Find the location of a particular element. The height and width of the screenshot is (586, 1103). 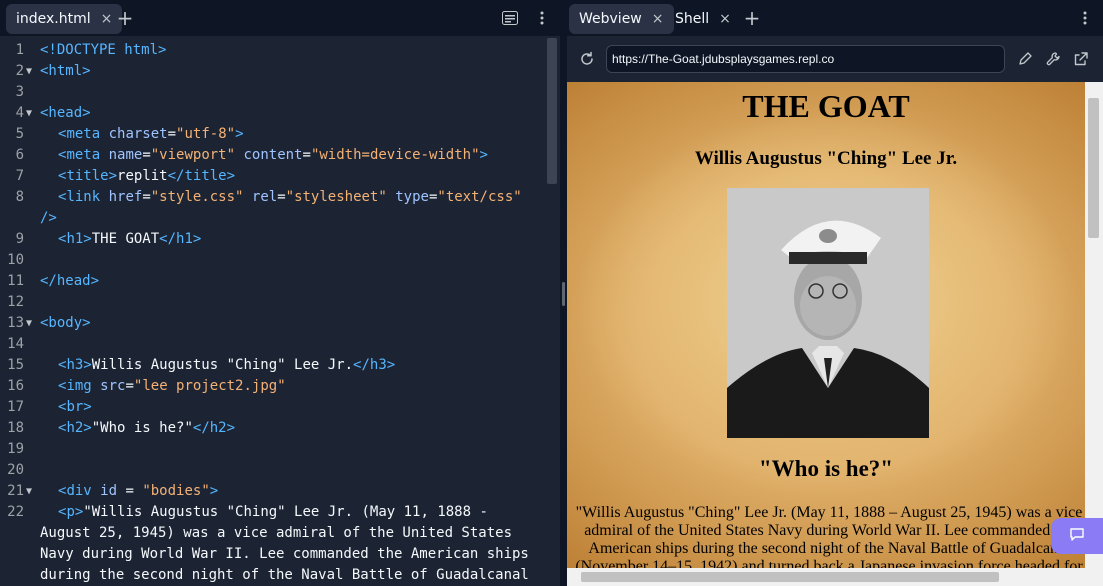

line-number: 6 is located at coordinates (19, 155).